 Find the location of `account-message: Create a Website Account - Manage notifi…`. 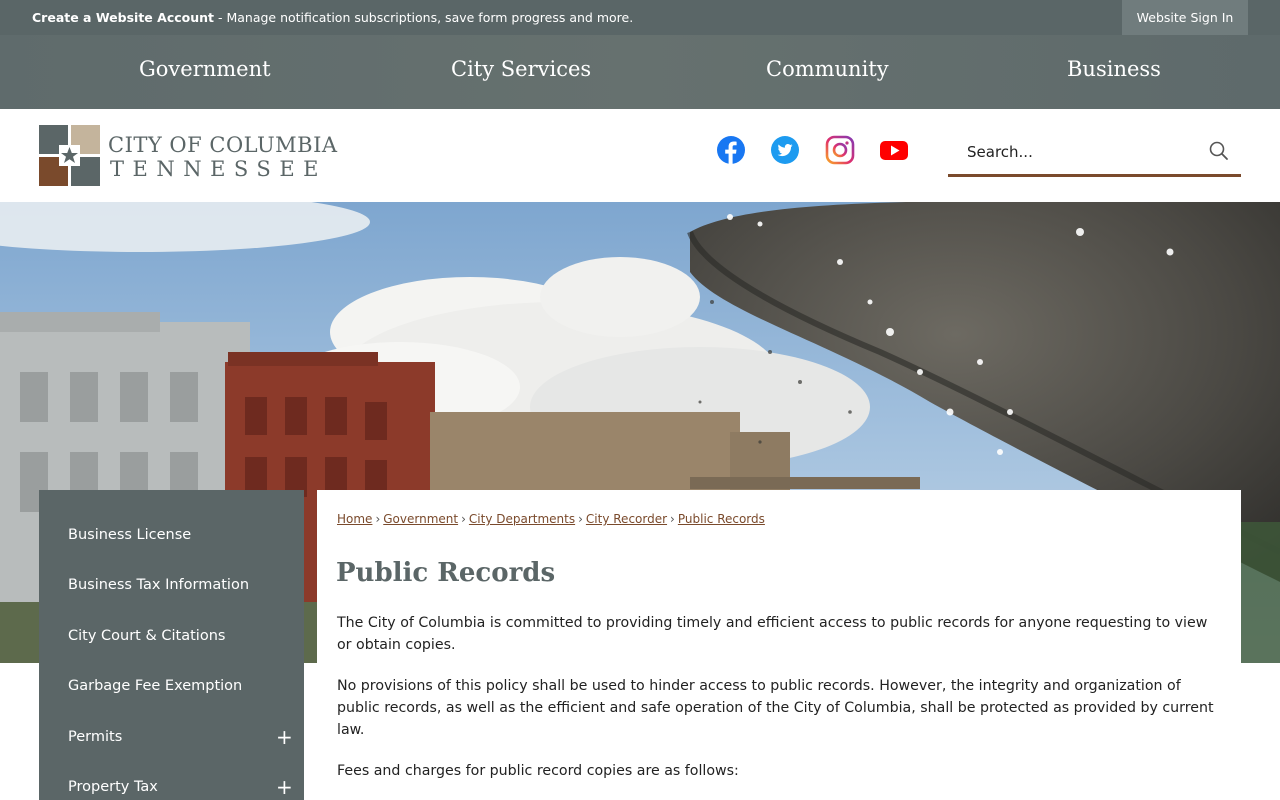

account-message: Create a Website Account - Manage notifi… is located at coordinates (332, 17).